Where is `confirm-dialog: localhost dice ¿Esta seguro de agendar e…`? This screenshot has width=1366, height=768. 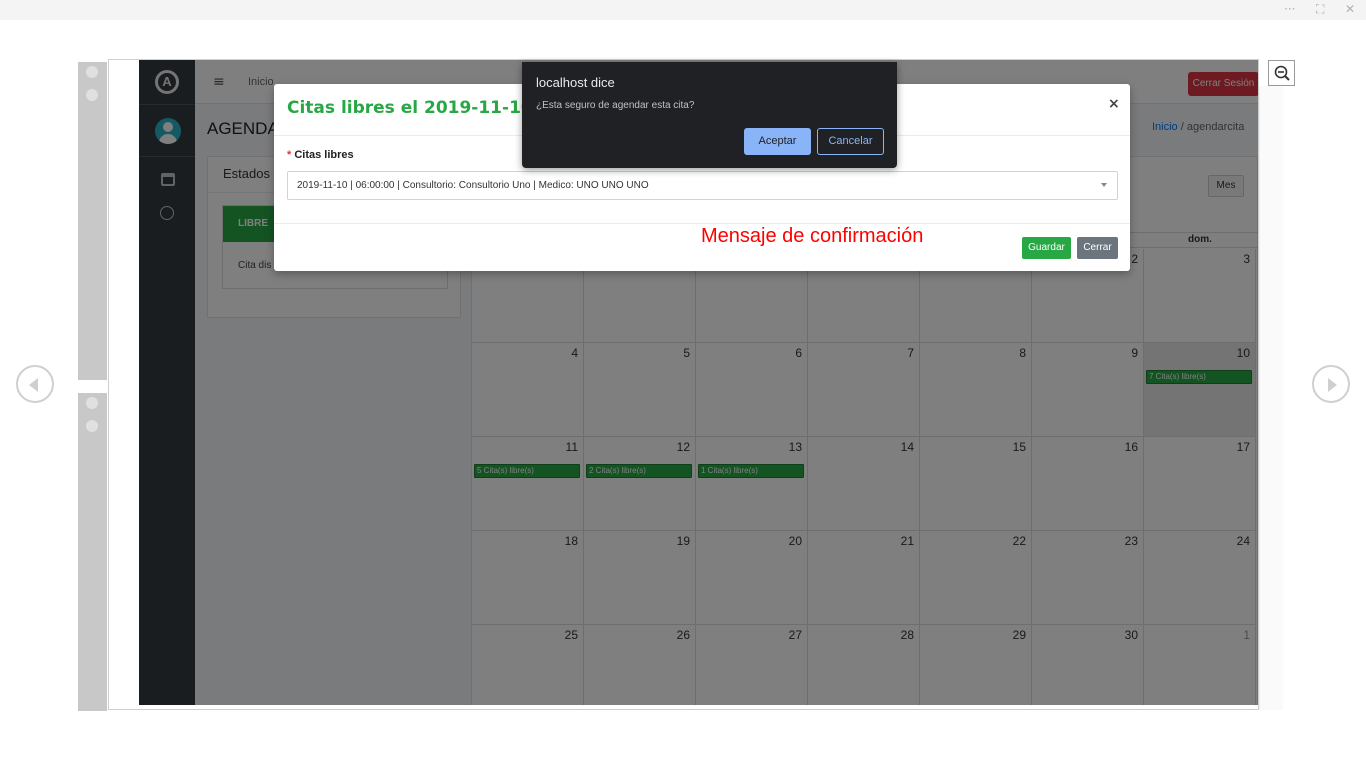 confirm-dialog: localhost dice ¿Esta seguro de agendar e… is located at coordinates (709, 115).